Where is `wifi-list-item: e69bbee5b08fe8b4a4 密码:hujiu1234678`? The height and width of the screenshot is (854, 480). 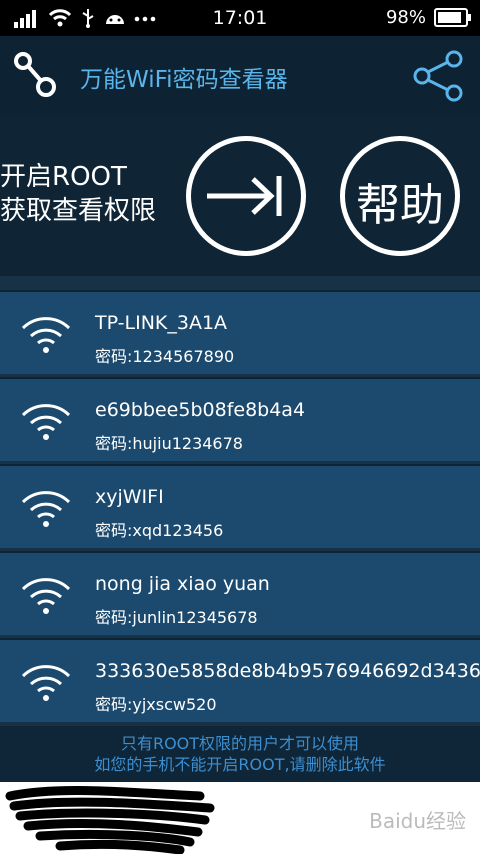 wifi-list-item: e69bbee5b08fe8b4a4 密码:hujiu1234678 is located at coordinates (240, 419).